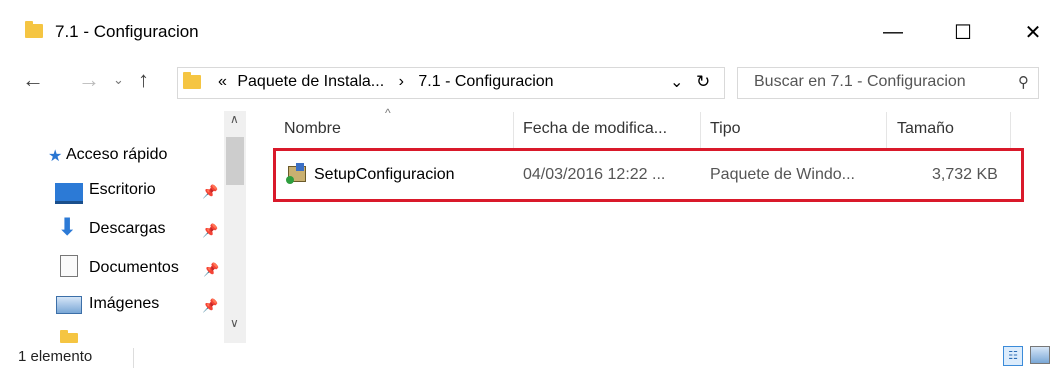 Image resolution: width=1060 pixels, height=373 pixels. Describe the element at coordinates (860, 81) in the screenshot. I see `search-placeholder: Buscar en 7.1 - Configuracion` at that location.